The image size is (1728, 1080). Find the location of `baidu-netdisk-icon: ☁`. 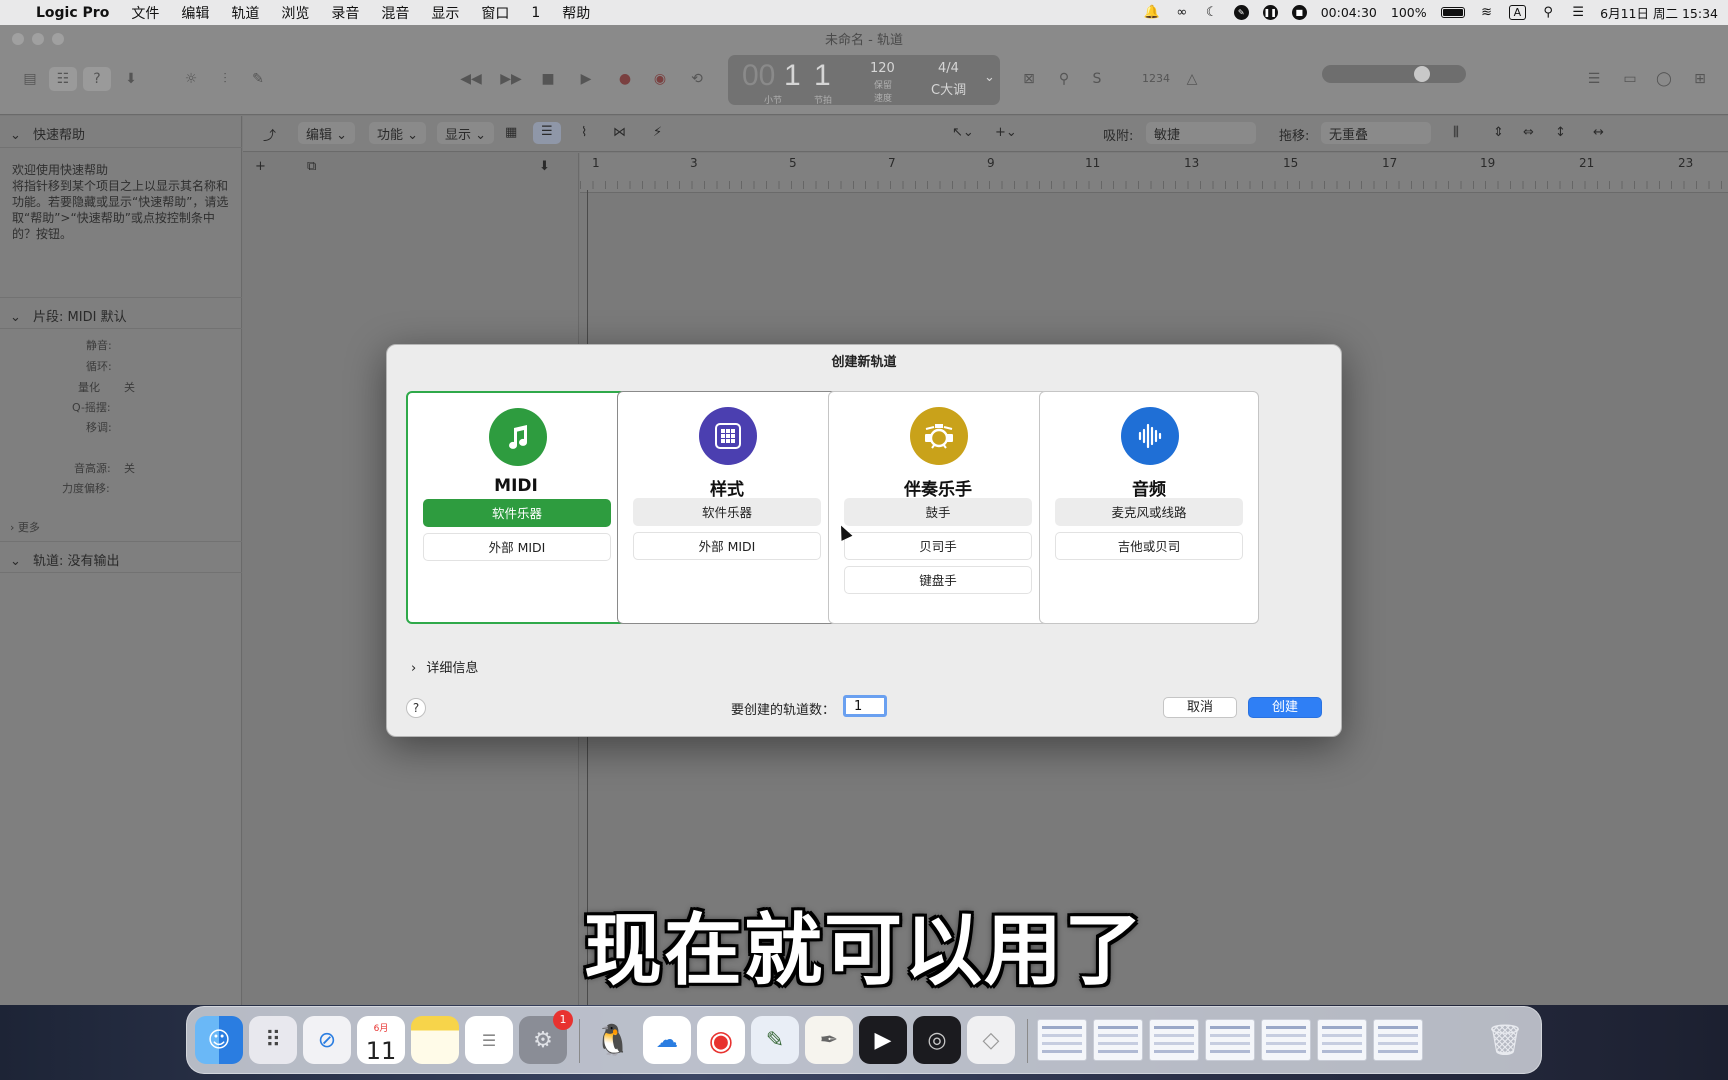

baidu-netdisk-icon: ☁ is located at coordinates (667, 1040).